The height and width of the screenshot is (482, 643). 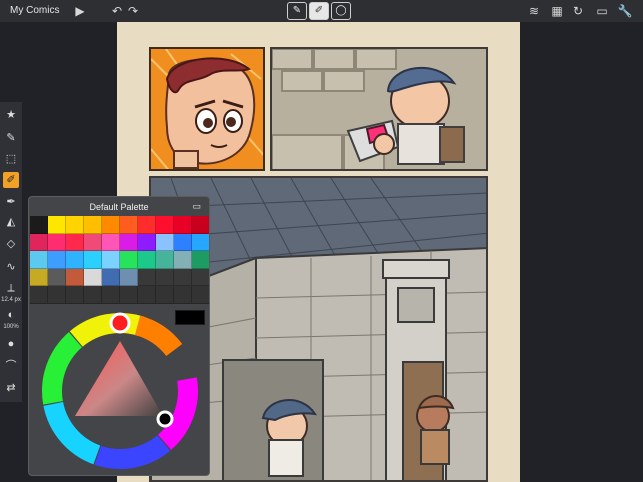 I want to click on redo-icon: ↷, so click(x=133, y=11).